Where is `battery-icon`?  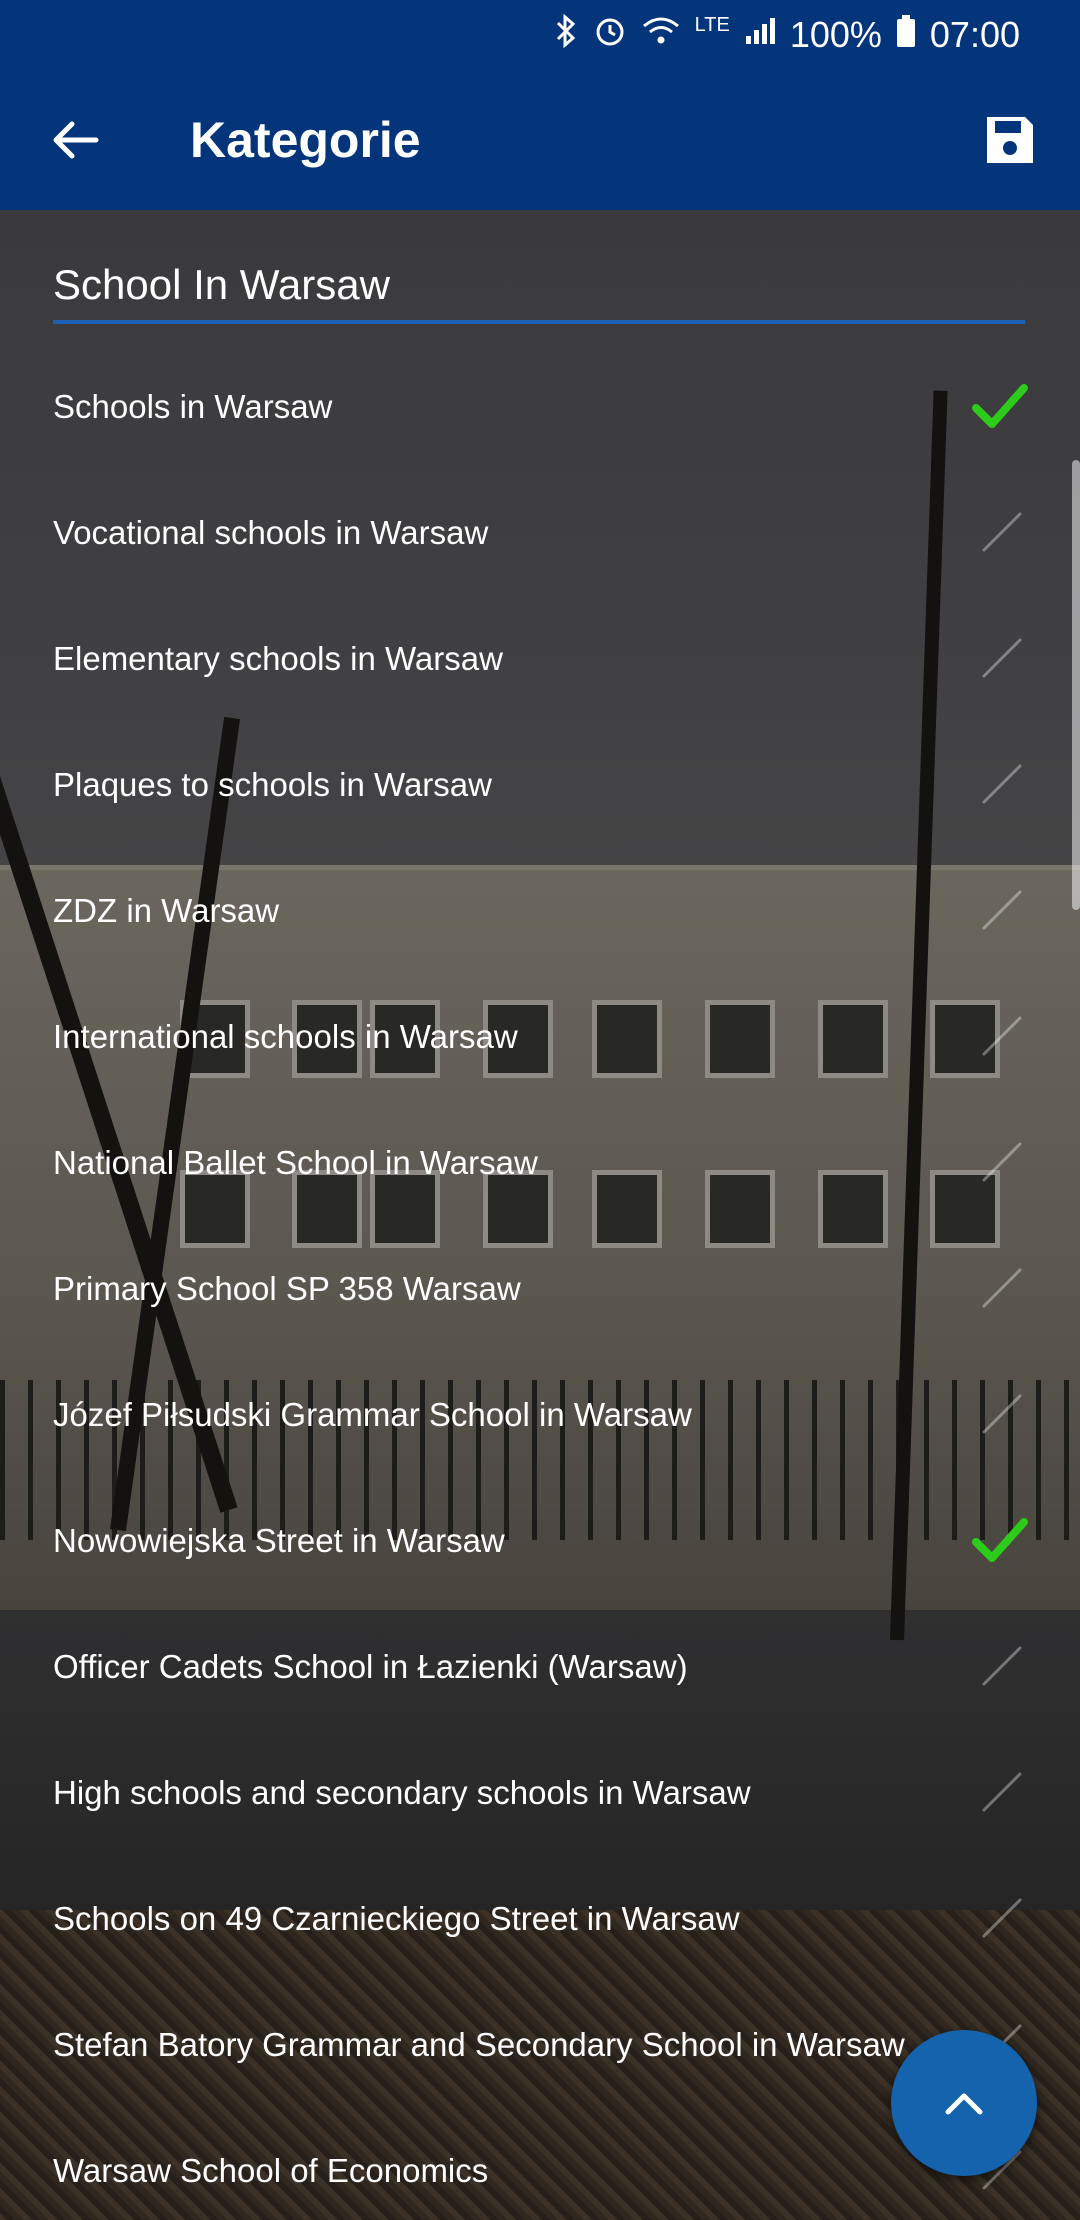 battery-icon is located at coordinates (906, 35).